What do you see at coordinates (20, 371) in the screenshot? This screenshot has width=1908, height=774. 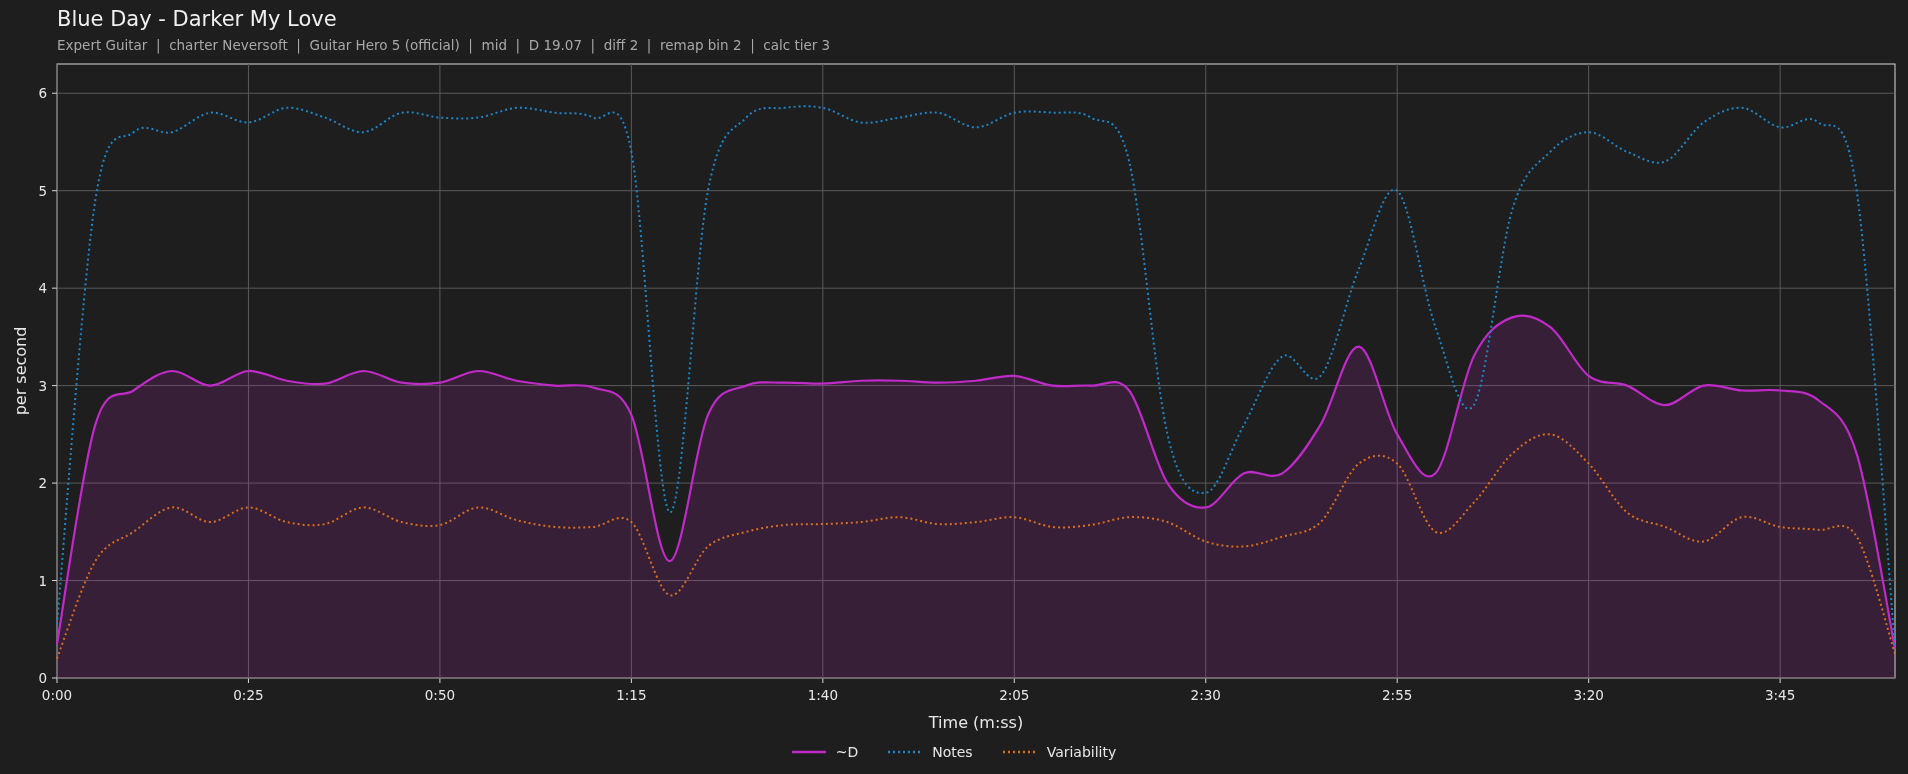 I see `axis-title: per second` at bounding box center [20, 371].